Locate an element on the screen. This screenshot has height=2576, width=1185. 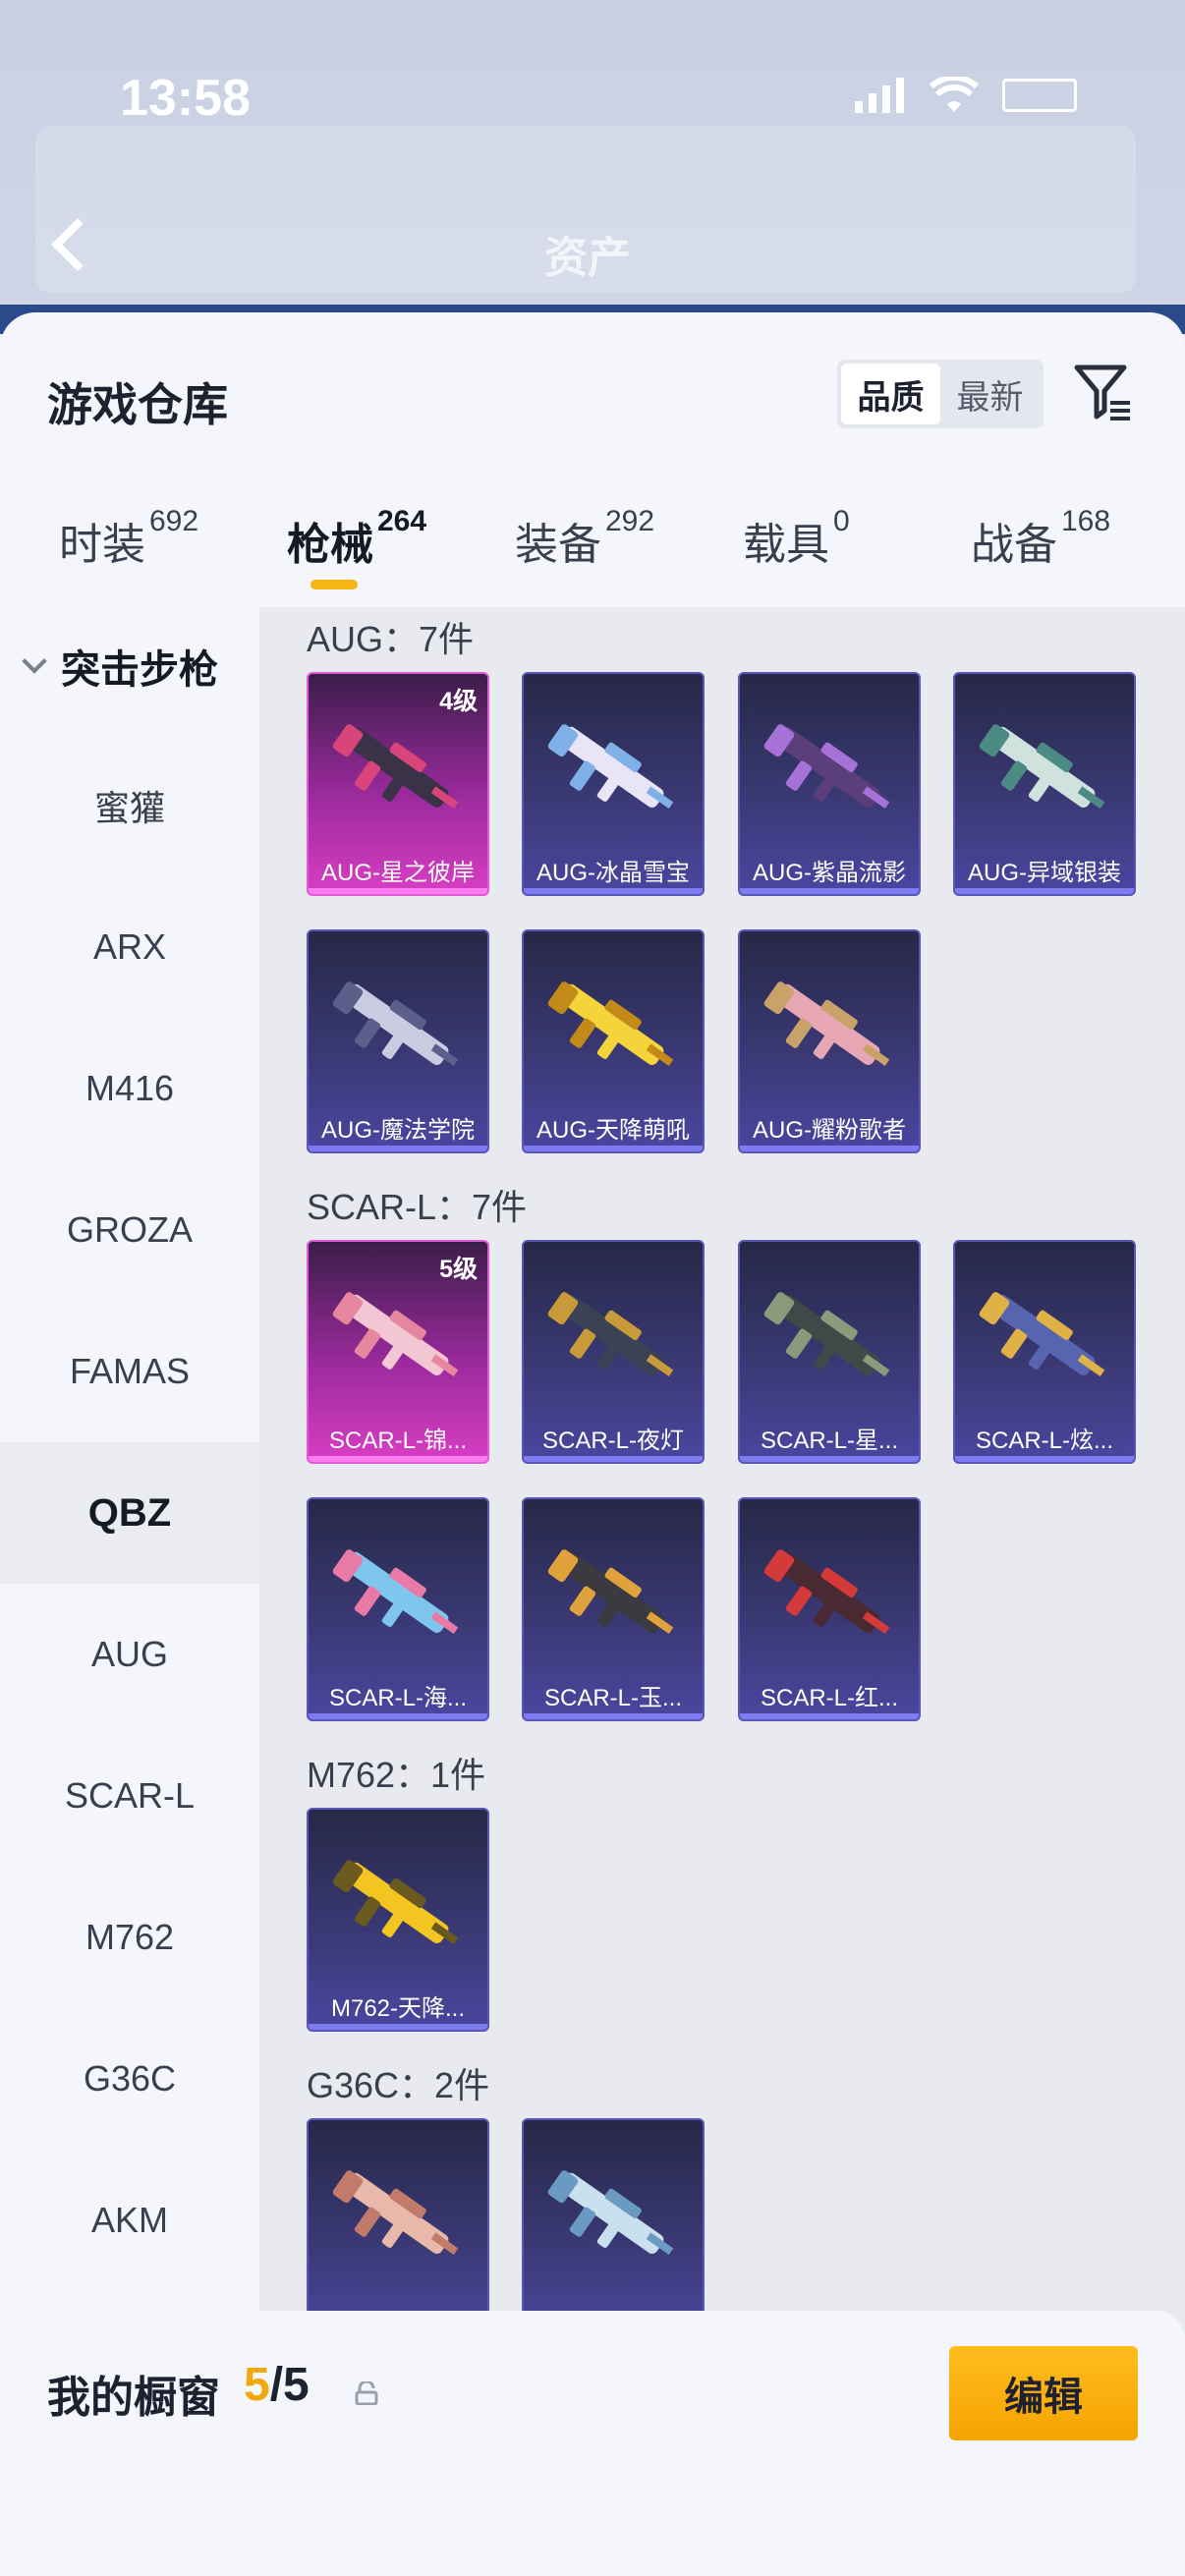
wifi-icon is located at coordinates (955, 94).